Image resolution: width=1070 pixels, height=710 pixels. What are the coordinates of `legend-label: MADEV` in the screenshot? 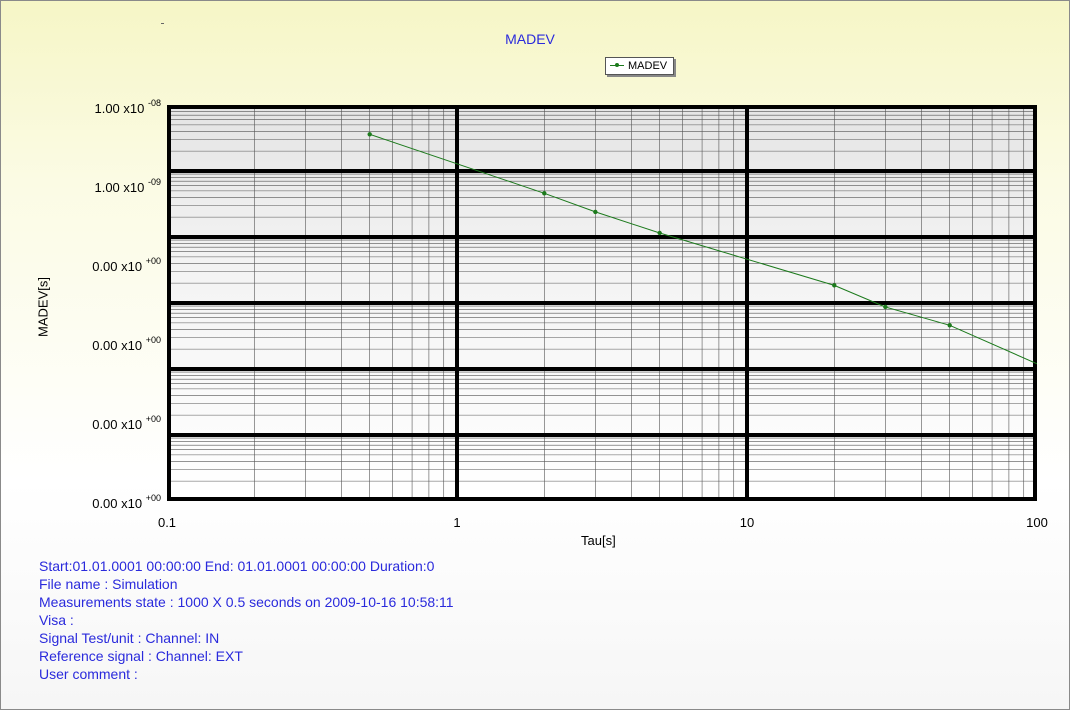 It's located at (648, 66).